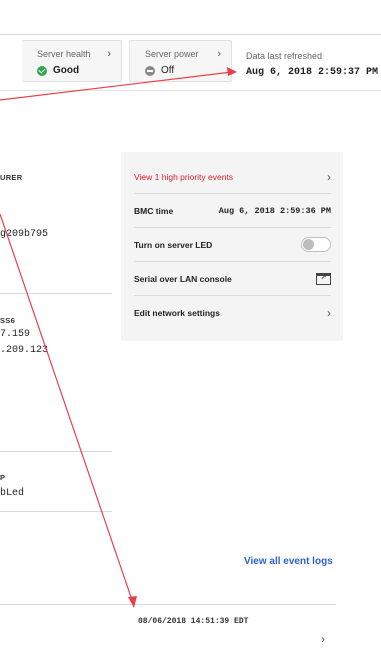 Image resolution: width=381 pixels, height=662 pixels. I want to click on check-circle-icon, so click(42, 70).